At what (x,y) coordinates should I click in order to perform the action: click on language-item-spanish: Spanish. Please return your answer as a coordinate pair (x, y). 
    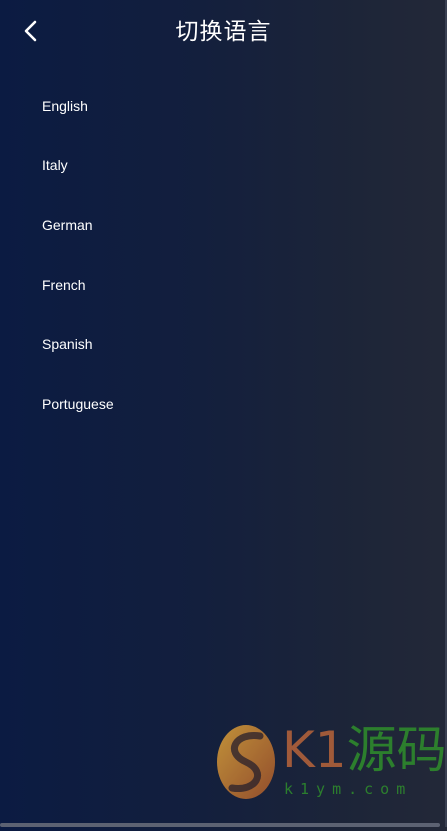
    Looking at the image, I should click on (223, 344).